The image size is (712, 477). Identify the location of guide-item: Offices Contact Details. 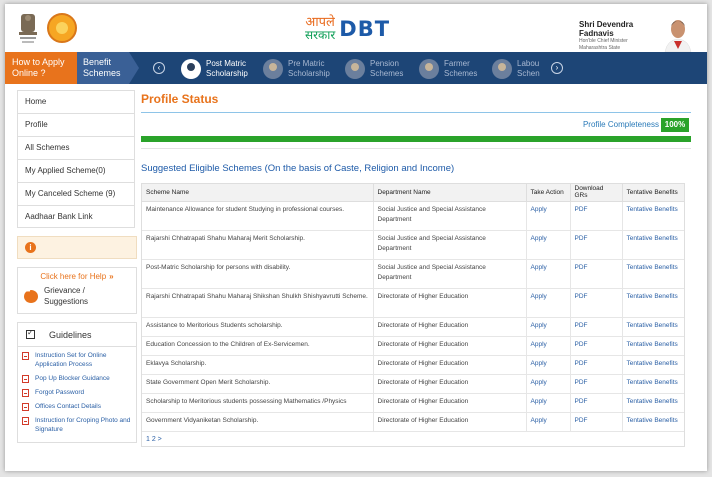
(79, 406).